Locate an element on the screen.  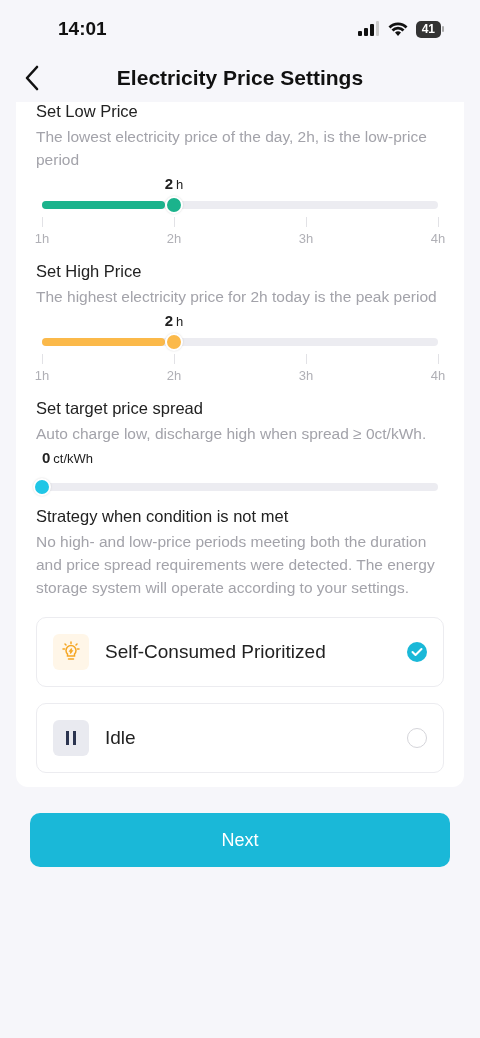
strategy-option: Self-Consumed Prioritized is located at coordinates (240, 652).